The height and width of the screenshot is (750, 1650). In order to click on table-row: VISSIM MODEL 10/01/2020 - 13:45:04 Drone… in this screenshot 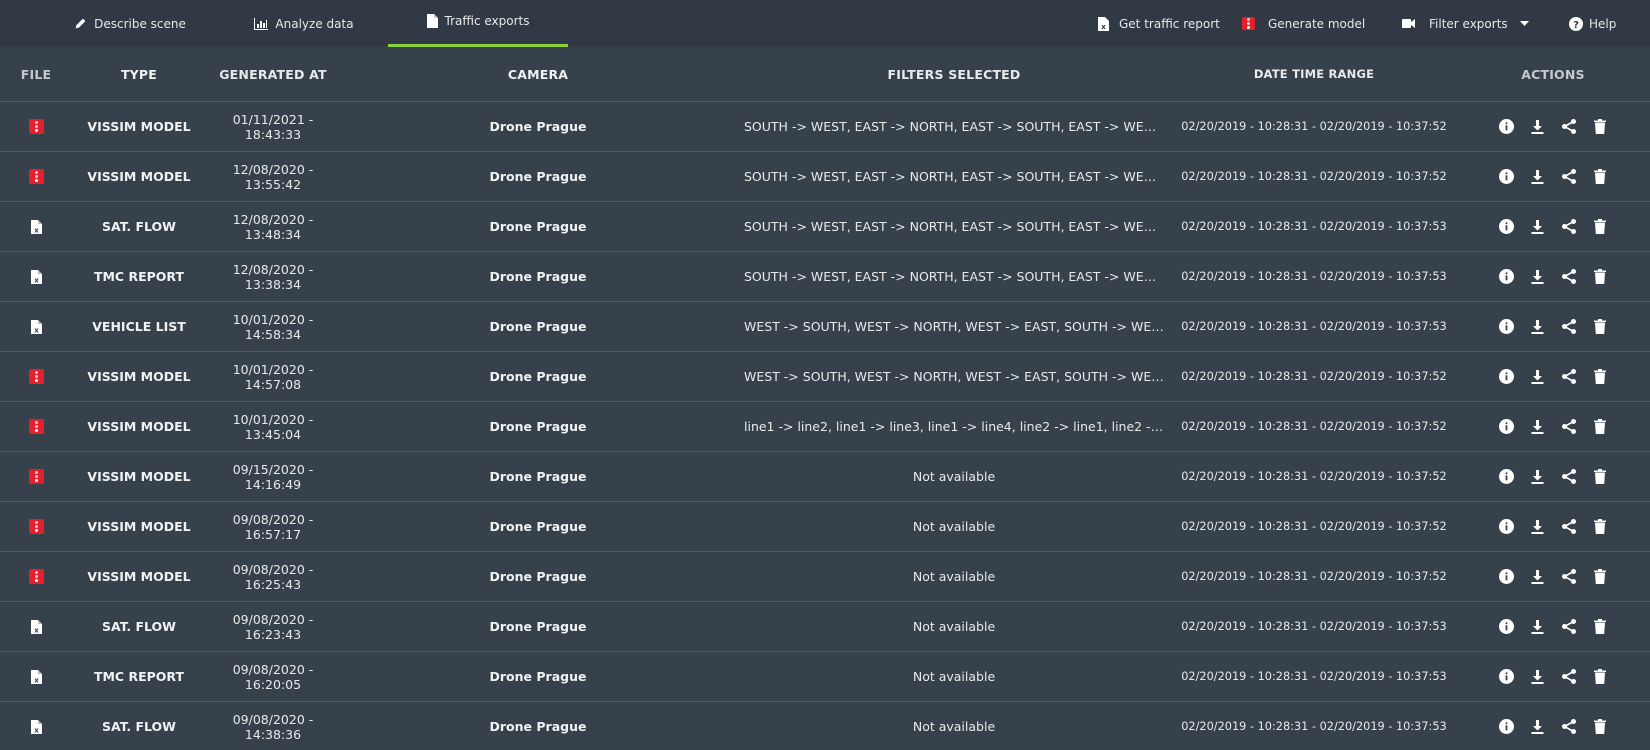, I will do `click(825, 427)`.